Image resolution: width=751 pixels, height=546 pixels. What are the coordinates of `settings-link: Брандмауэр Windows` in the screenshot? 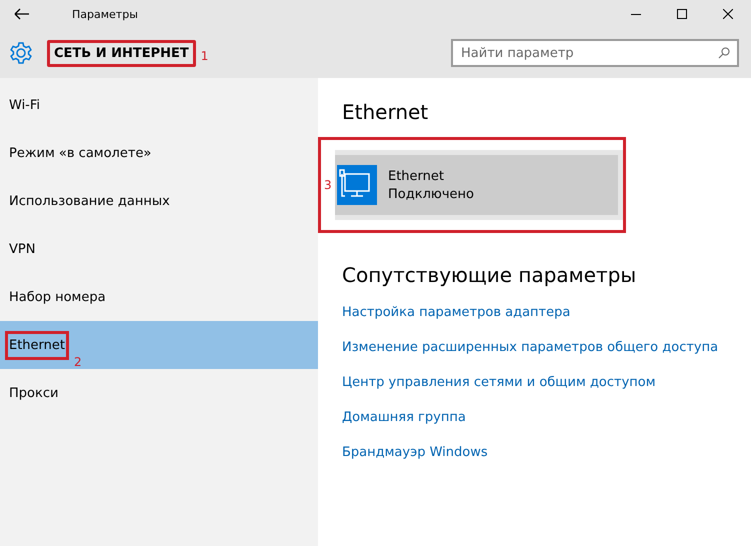 It's located at (546, 452).